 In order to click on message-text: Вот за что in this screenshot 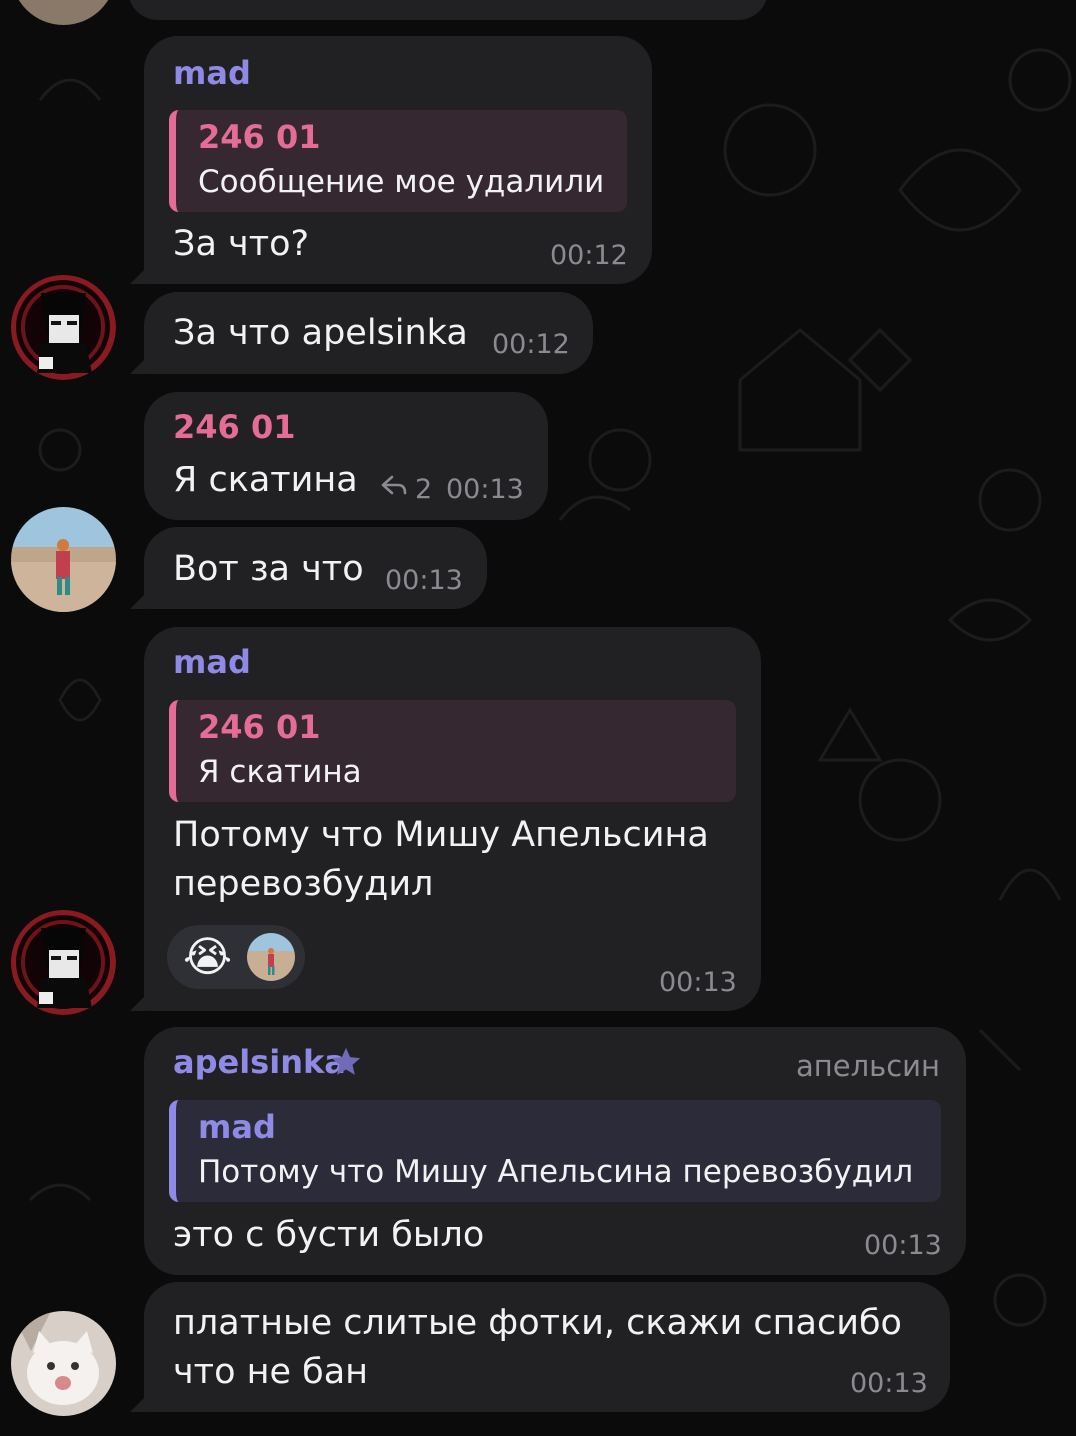, I will do `click(268, 569)`.